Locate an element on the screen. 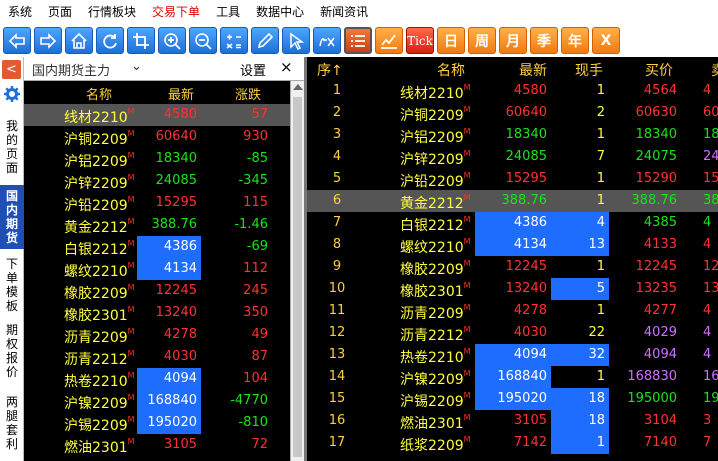  home-button is located at coordinates (79, 40).